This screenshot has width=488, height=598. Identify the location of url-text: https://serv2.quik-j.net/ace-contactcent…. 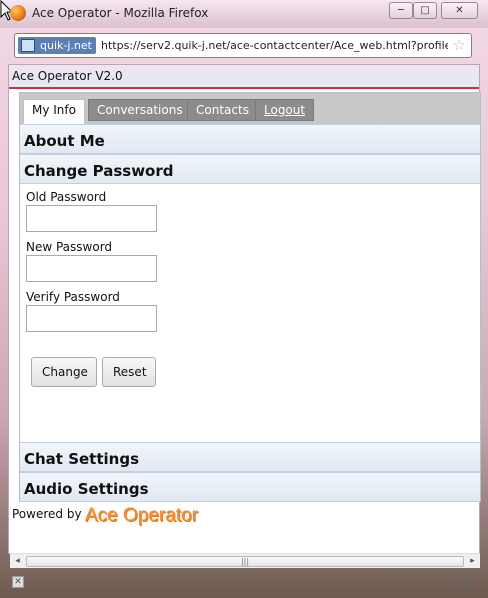
(274, 45).